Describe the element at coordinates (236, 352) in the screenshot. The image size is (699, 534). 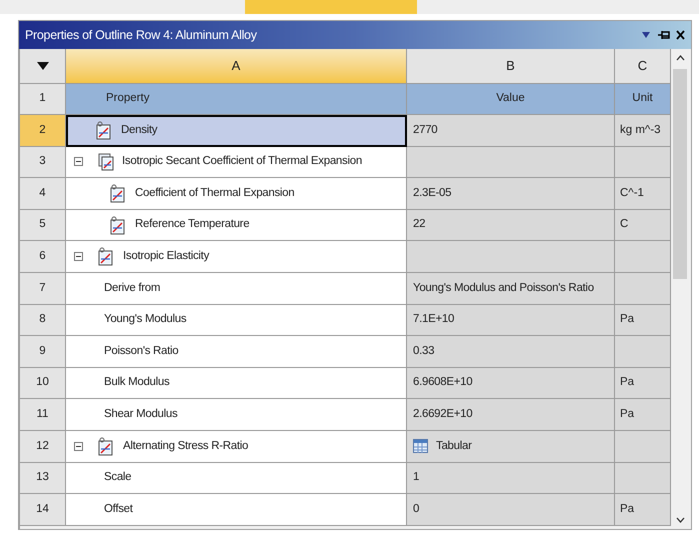
I see `property-cell: Poisson's Ratio` at that location.